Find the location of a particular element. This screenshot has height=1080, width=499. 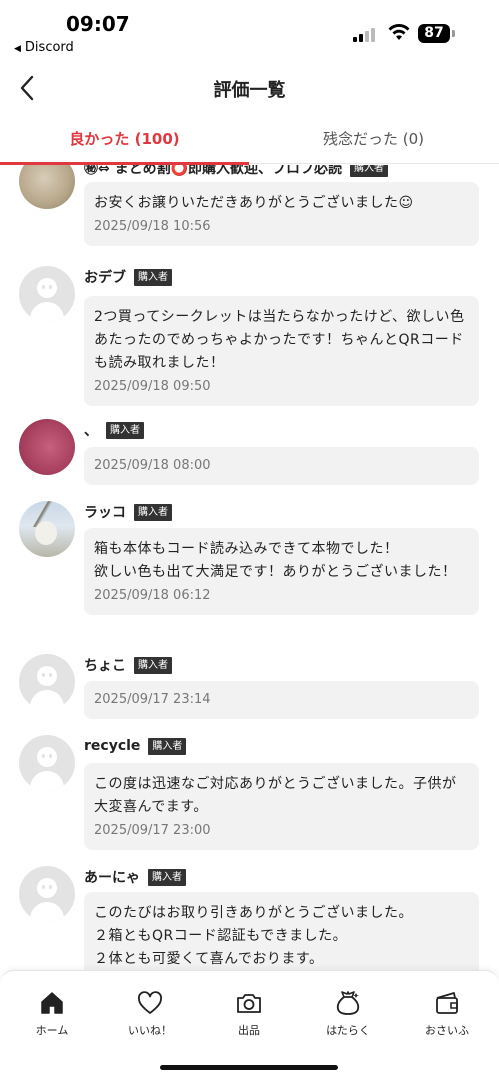

wifi-icon is located at coordinates (399, 32).